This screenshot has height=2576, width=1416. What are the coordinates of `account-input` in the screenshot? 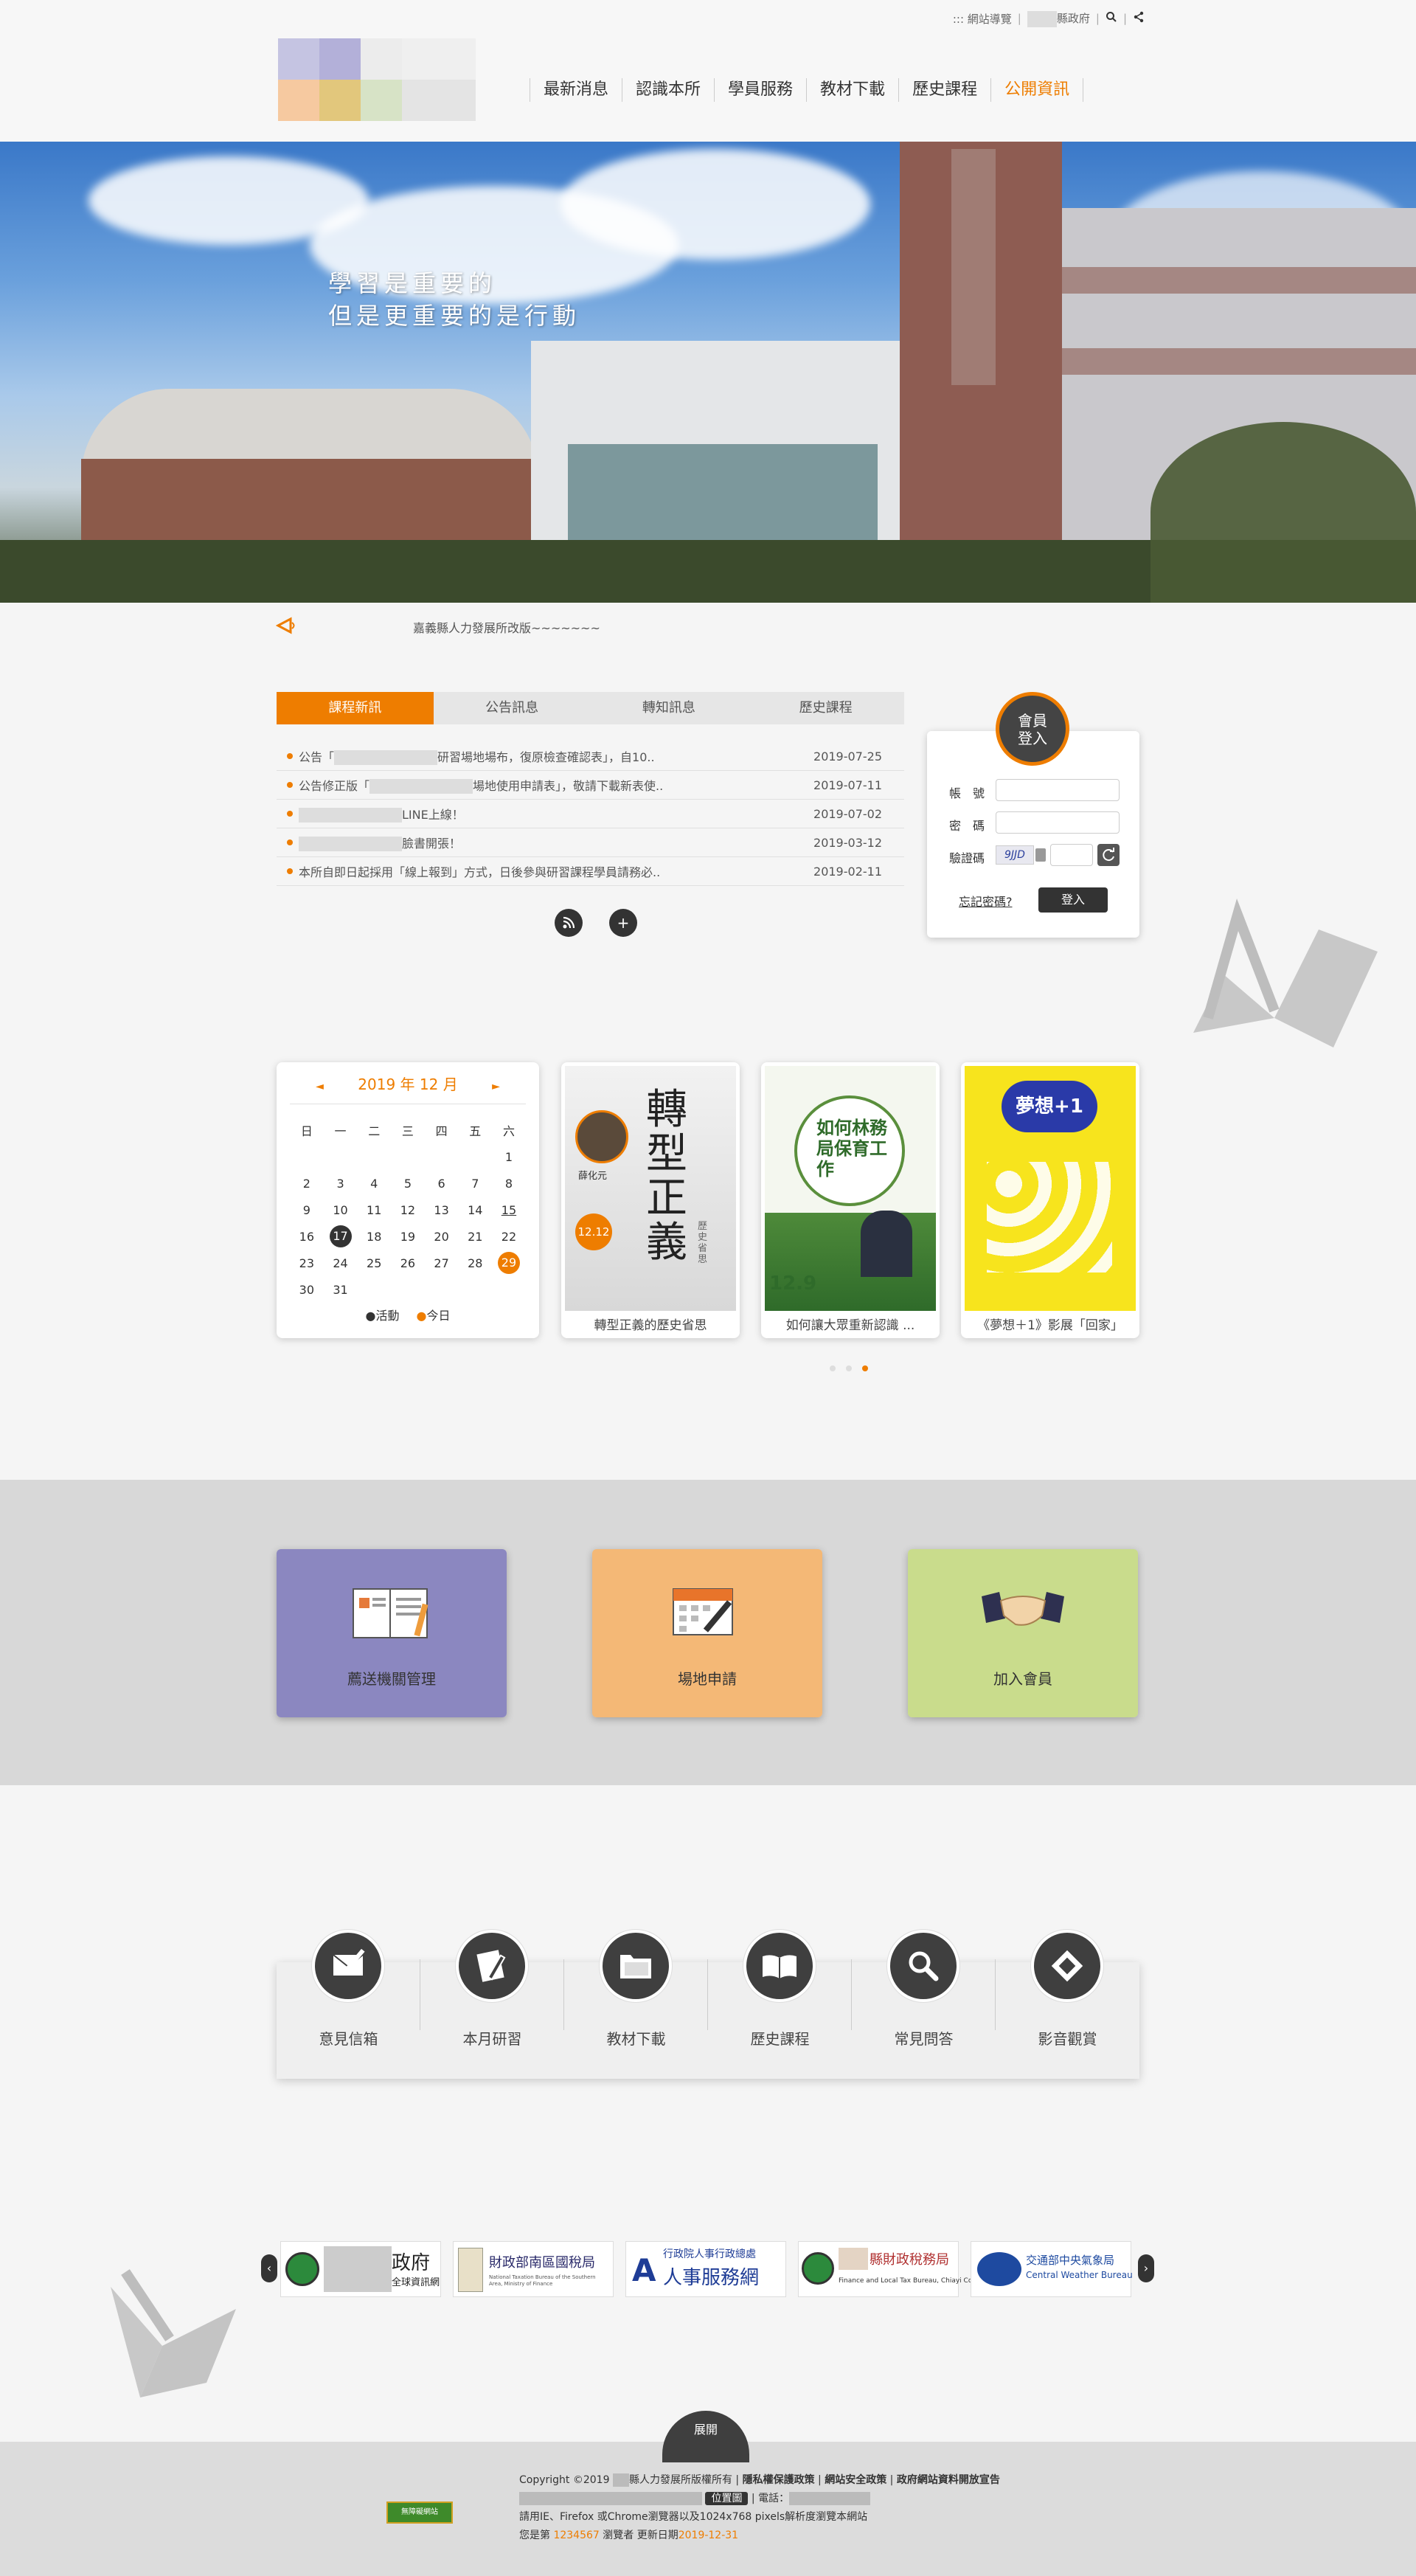 It's located at (1058, 790).